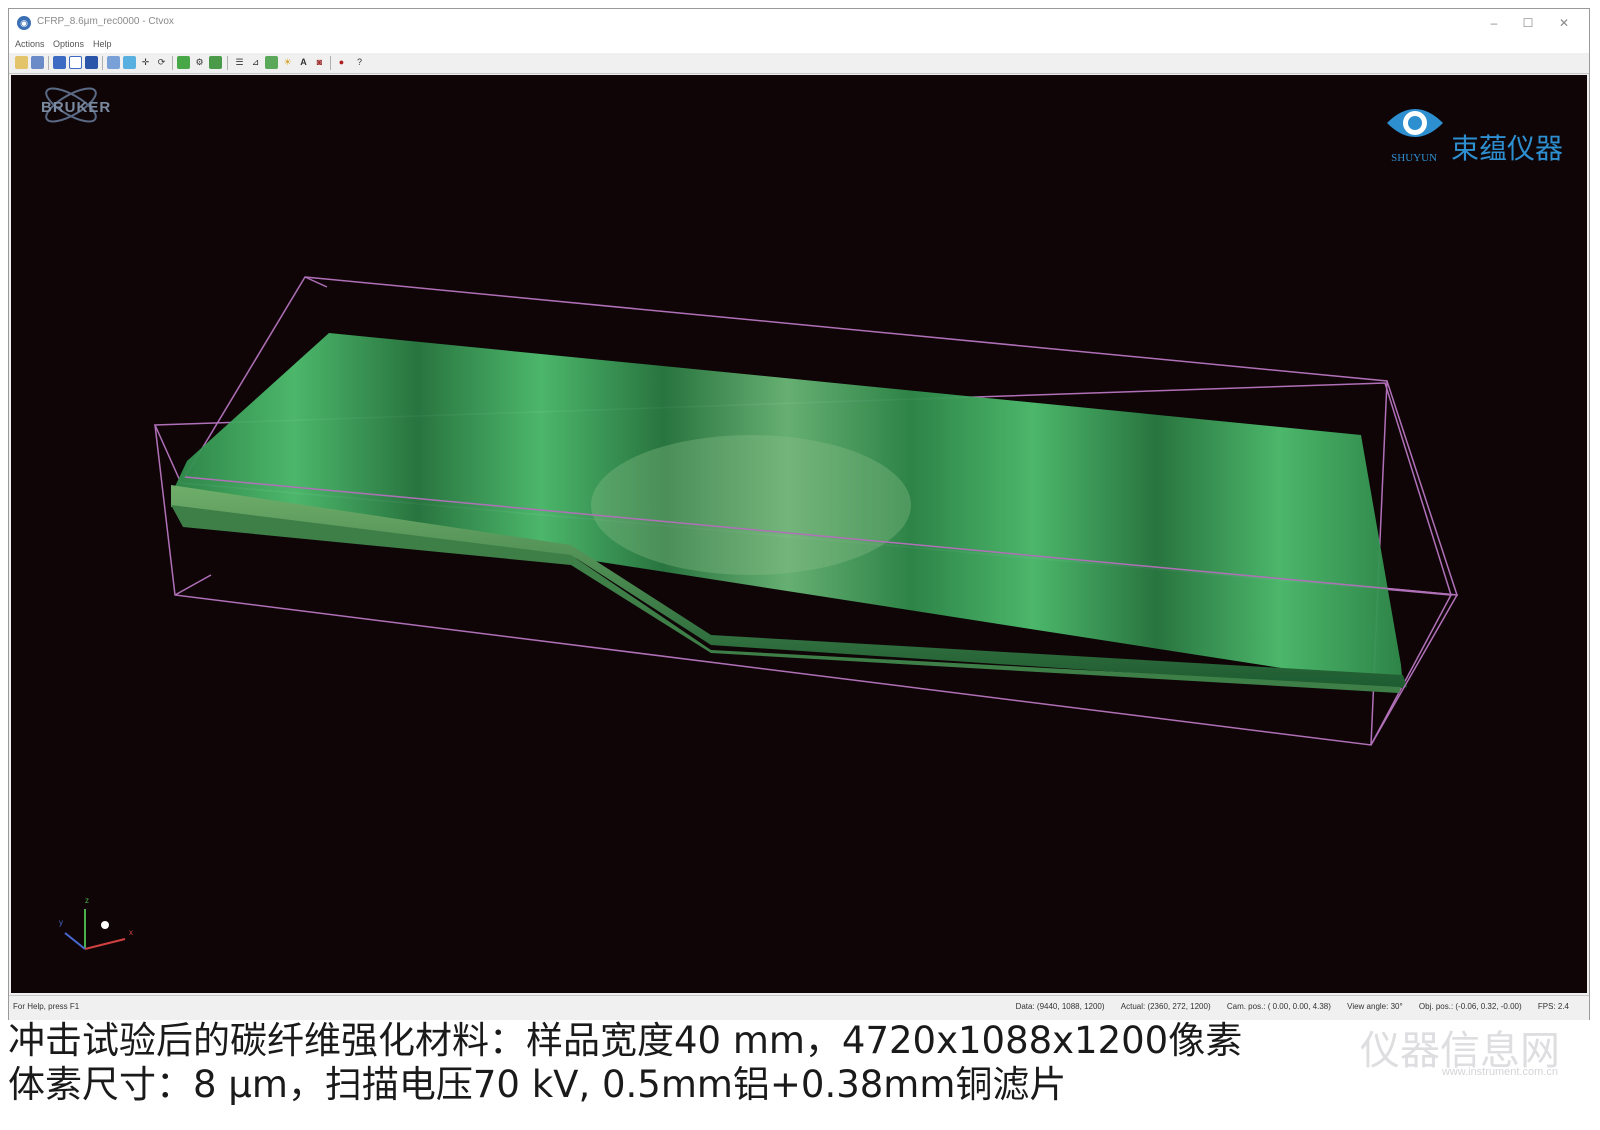 The width and height of the screenshot is (1600, 1130). What do you see at coordinates (91, 62) in the screenshot?
I see `cube-solid-icon` at bounding box center [91, 62].